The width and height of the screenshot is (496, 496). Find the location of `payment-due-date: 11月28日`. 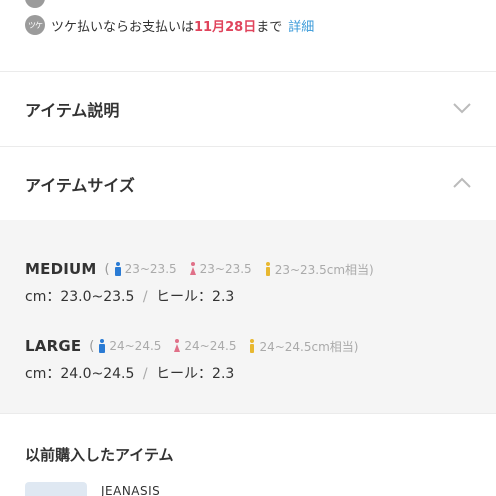

payment-due-date: 11月28日 is located at coordinates (225, 27).